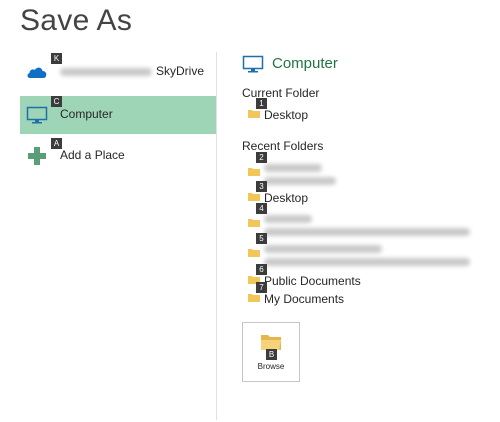 The image size is (500, 422). I want to click on recent-folders-heading: Recent Folders, so click(283, 146).